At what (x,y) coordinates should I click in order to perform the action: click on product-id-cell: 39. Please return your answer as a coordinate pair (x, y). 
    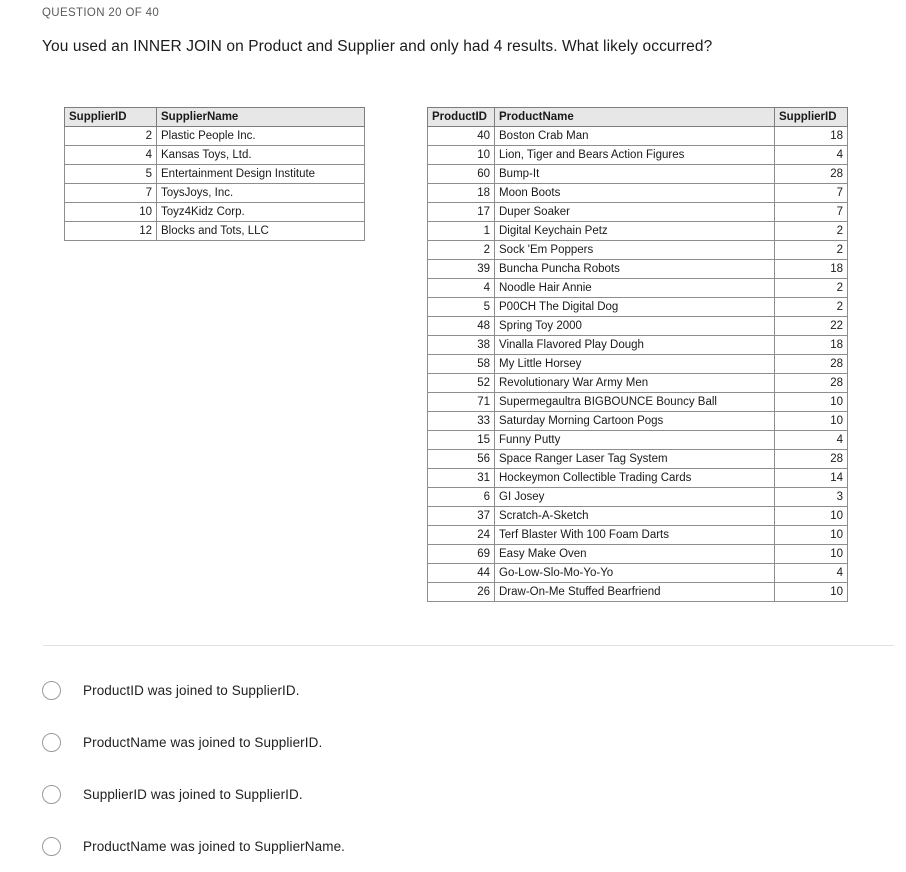
    Looking at the image, I should click on (461, 269).